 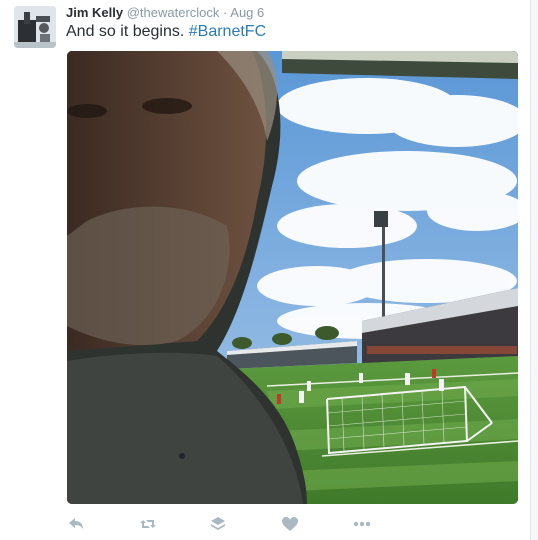 I want to click on like-button, so click(x=290, y=524).